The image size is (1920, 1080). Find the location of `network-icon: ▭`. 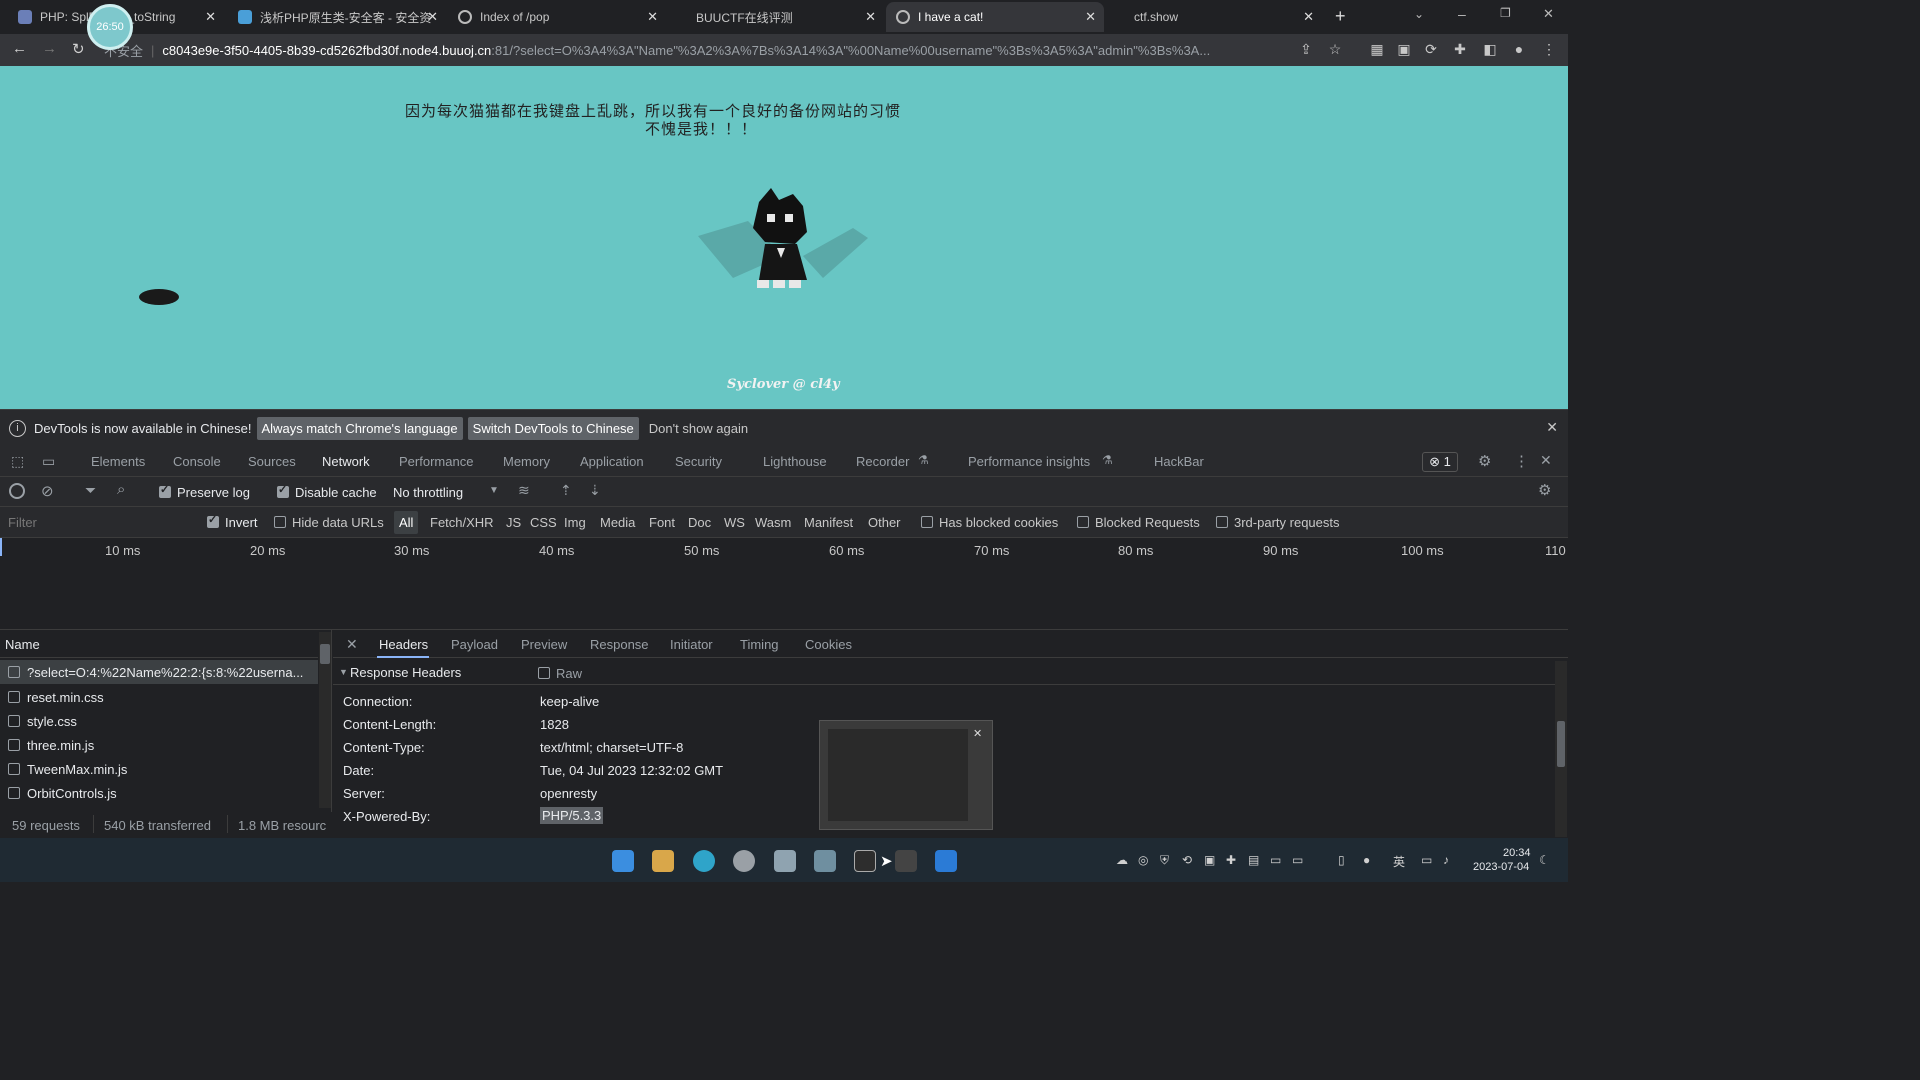

network-icon: ▭ is located at coordinates (1426, 860).